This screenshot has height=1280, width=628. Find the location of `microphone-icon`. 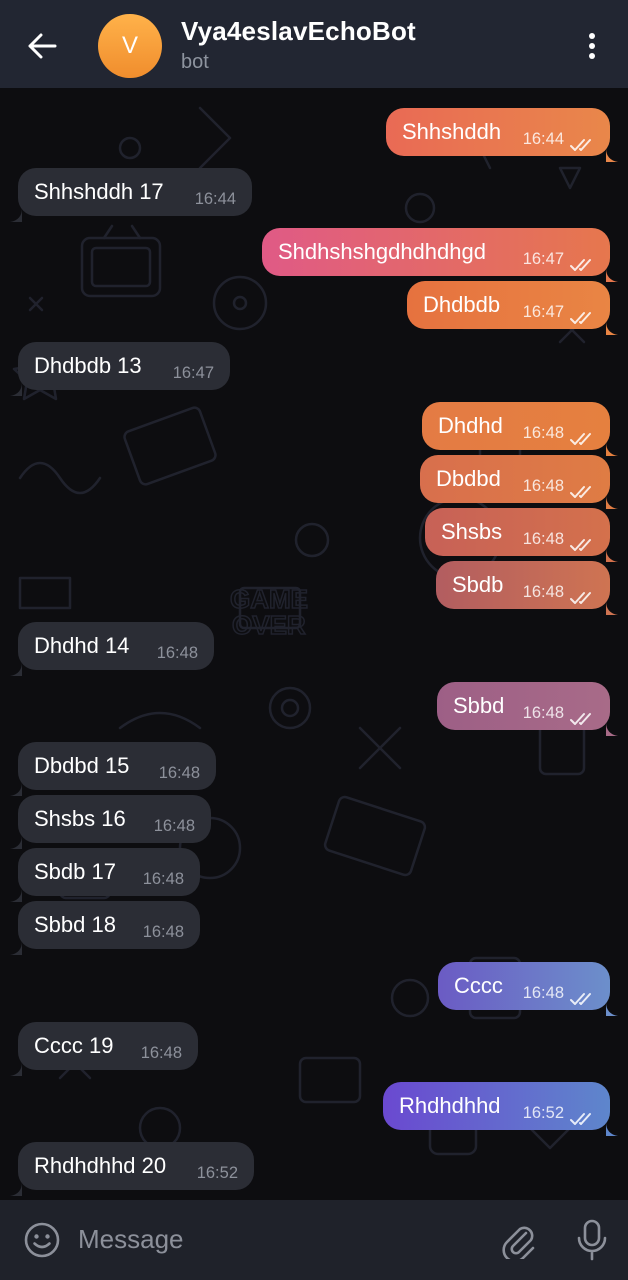

microphone-icon is located at coordinates (592, 1240).